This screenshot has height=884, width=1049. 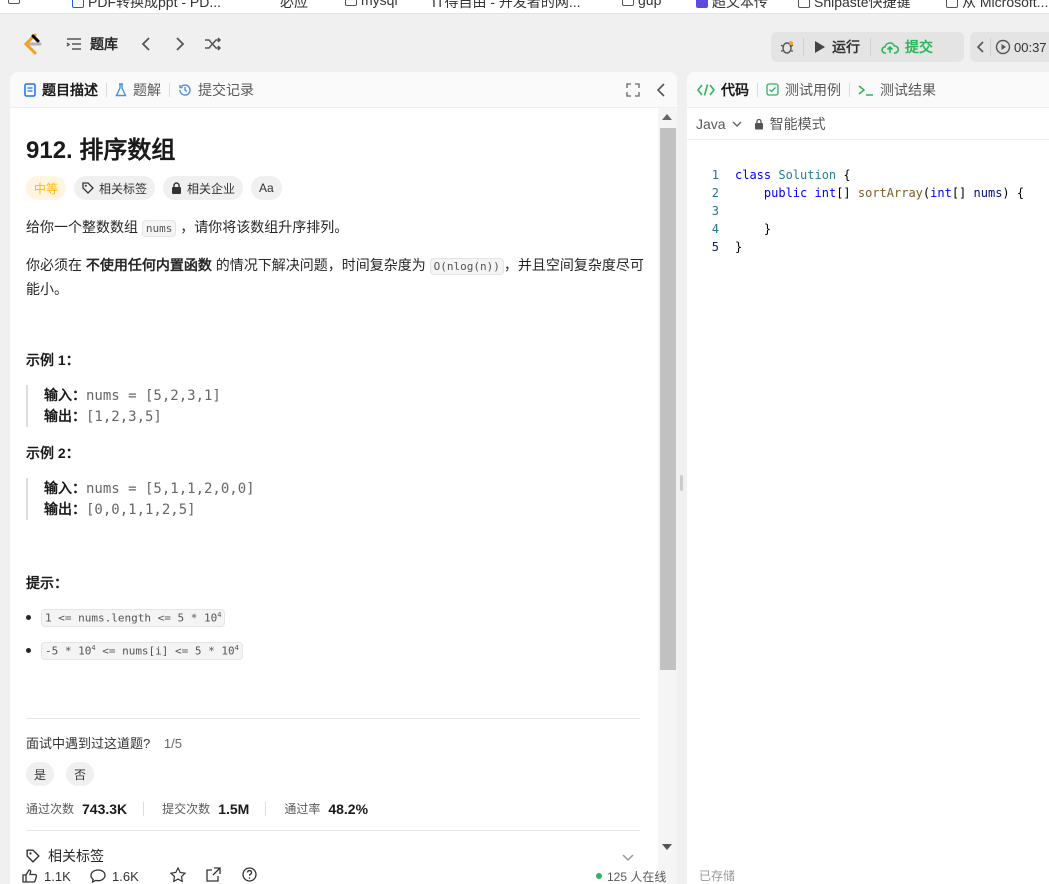 I want to click on run-button: 运行, so click(x=837, y=47).